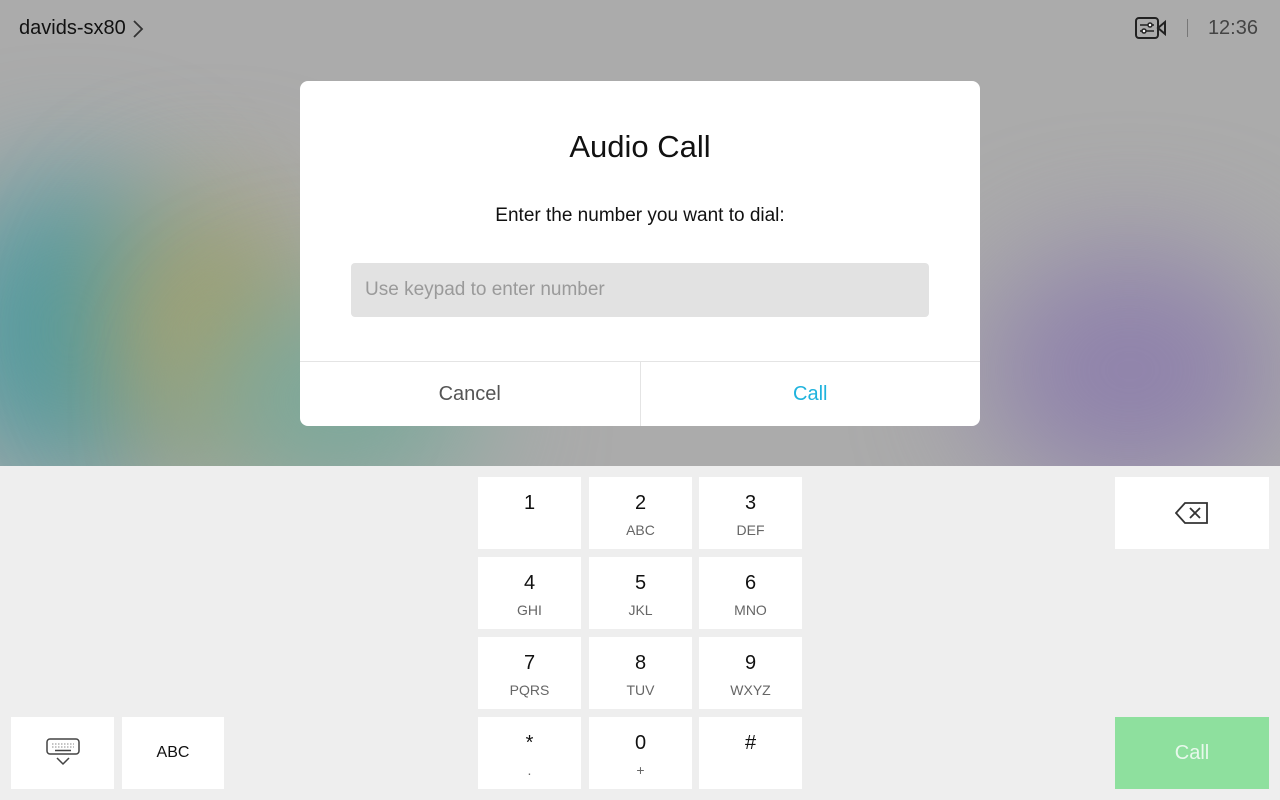 This screenshot has width=1280, height=800. I want to click on backspace-button, so click(1192, 513).